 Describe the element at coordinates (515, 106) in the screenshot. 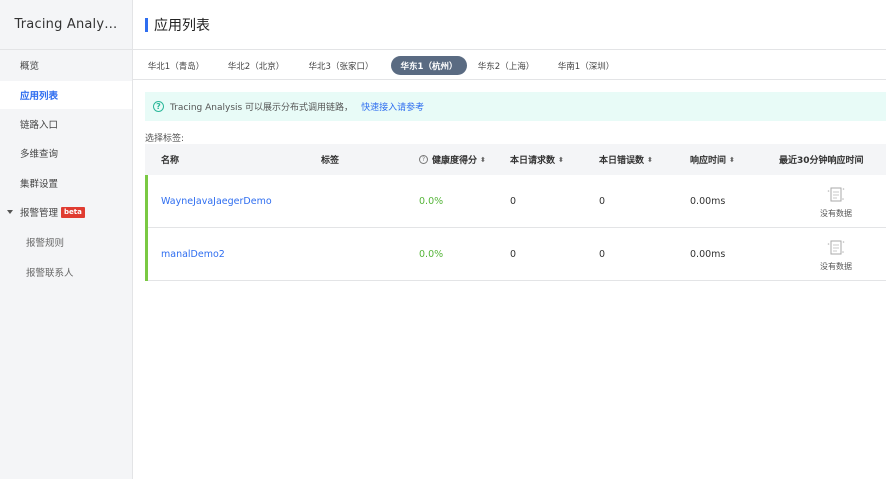

I see `info-banner: ? Tracing Analysis 可以展示分布式调用链路， 快速接入请参考` at that location.